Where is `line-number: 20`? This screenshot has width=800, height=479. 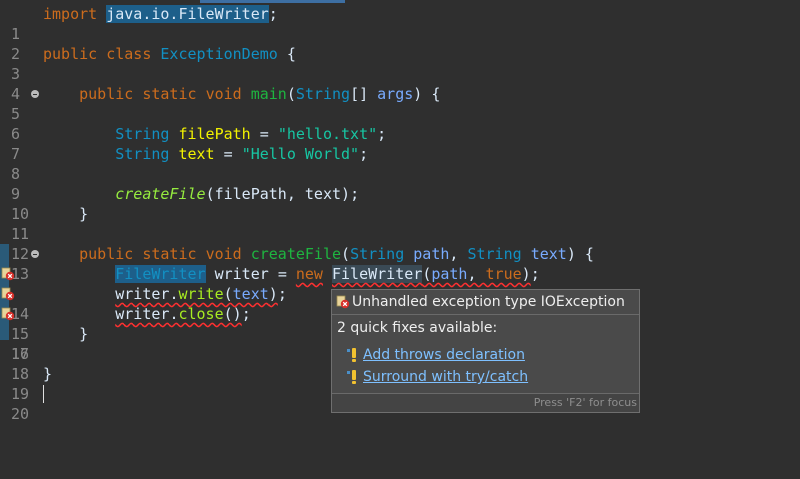 line-number: 20 is located at coordinates (20, 414).